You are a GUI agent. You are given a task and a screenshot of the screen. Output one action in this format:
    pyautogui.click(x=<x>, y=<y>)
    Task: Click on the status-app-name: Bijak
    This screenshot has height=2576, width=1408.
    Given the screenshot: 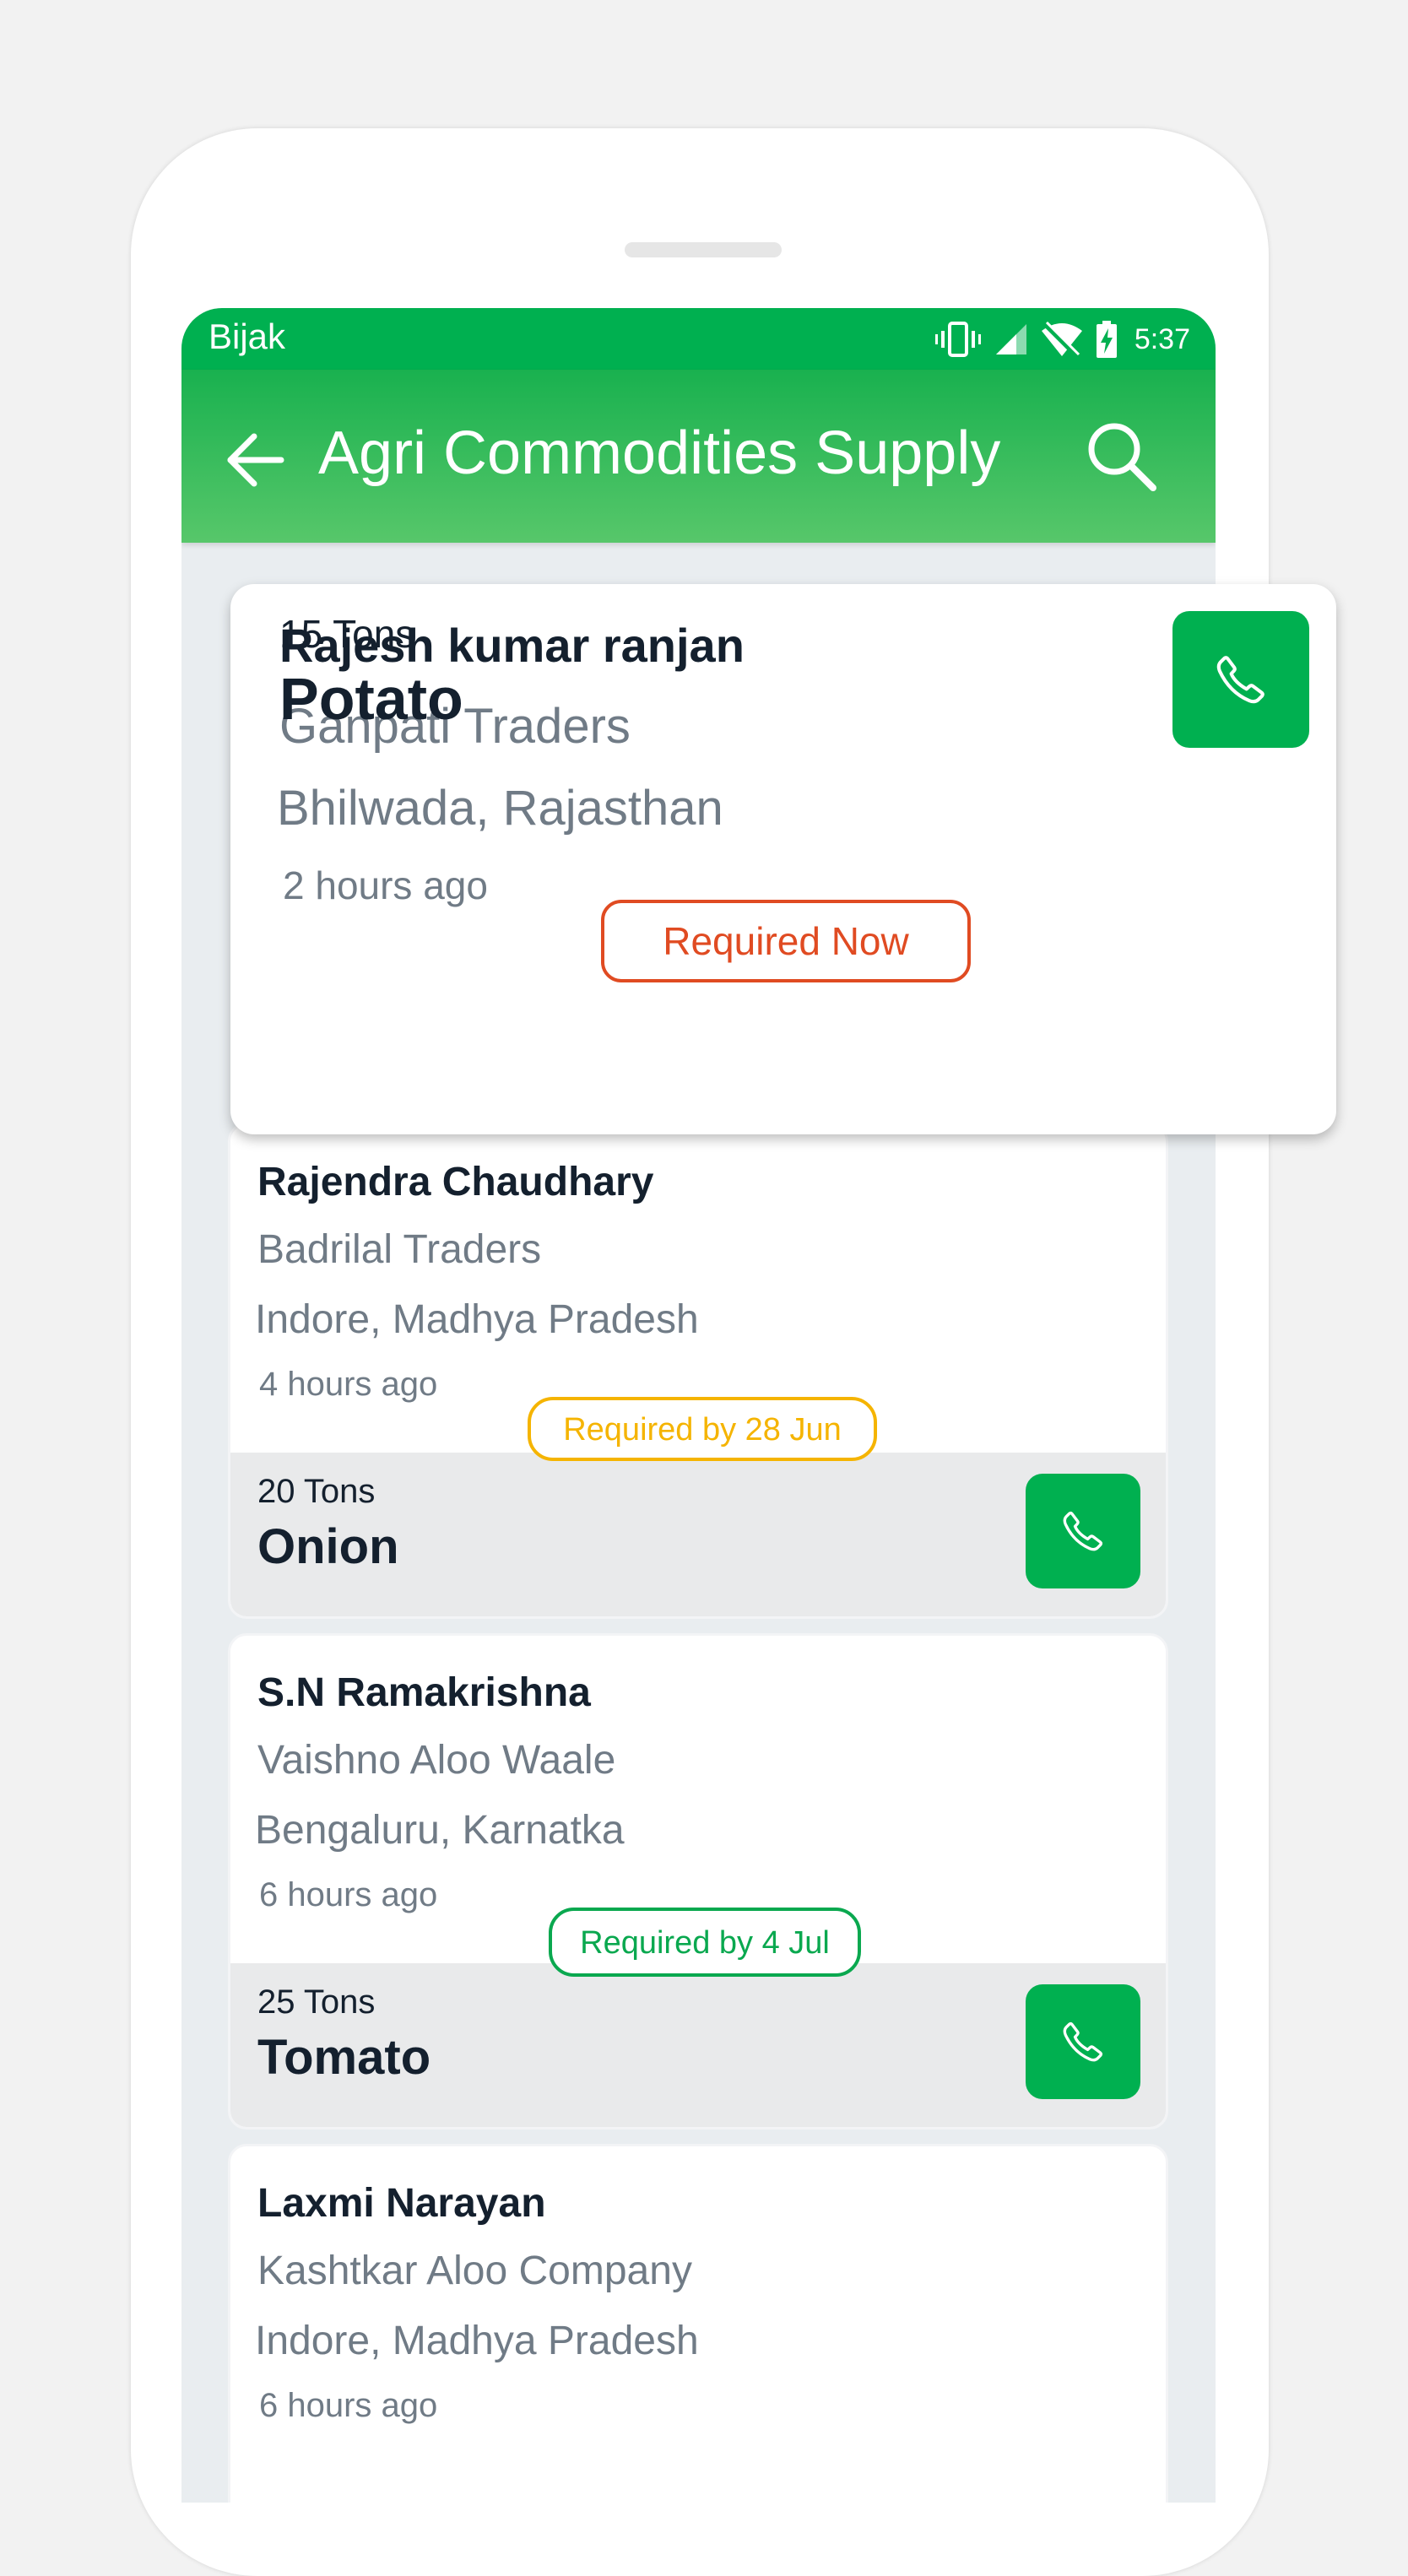 What is the action you would take?
    pyautogui.click(x=247, y=336)
    